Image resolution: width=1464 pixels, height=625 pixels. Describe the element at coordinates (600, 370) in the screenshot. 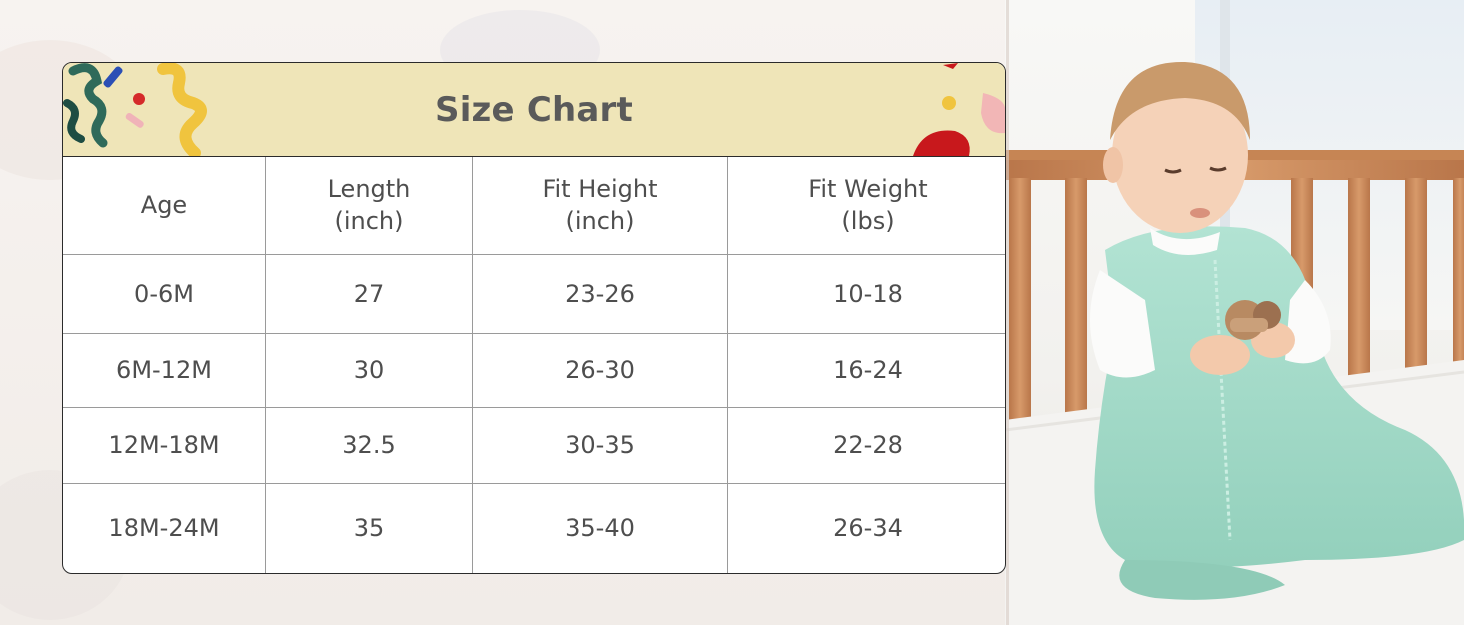

I see `cell-fit-height: 26-30` at that location.